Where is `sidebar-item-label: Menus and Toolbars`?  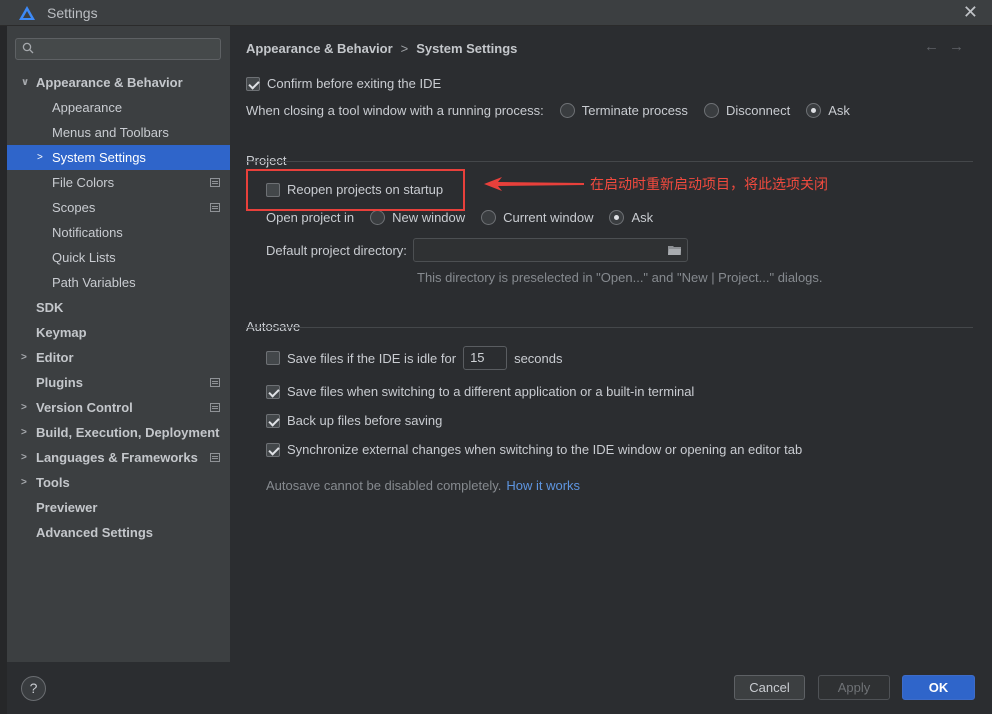
sidebar-item-label: Menus and Toolbars is located at coordinates (110, 132).